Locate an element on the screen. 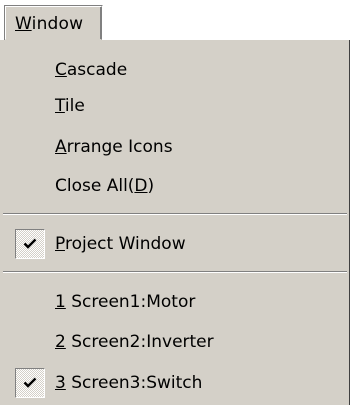 The image size is (350, 405). menu-item-window-3: 3 Screen3:Switch is located at coordinates (175, 383).